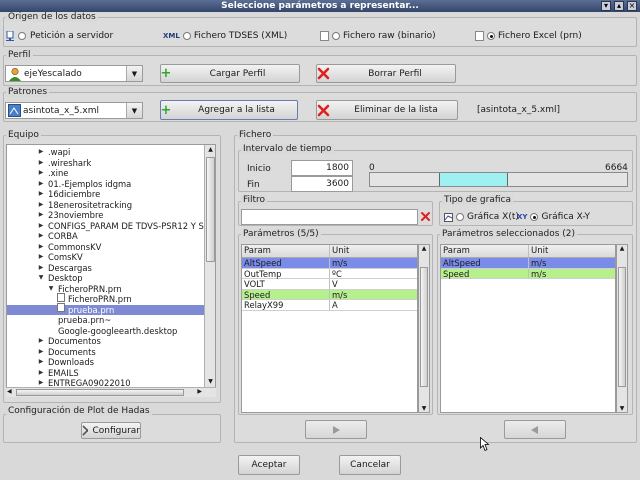  Describe the element at coordinates (105, 289) in the screenshot. I see `tree-node: ▼ FicheroPRN.prn` at that location.